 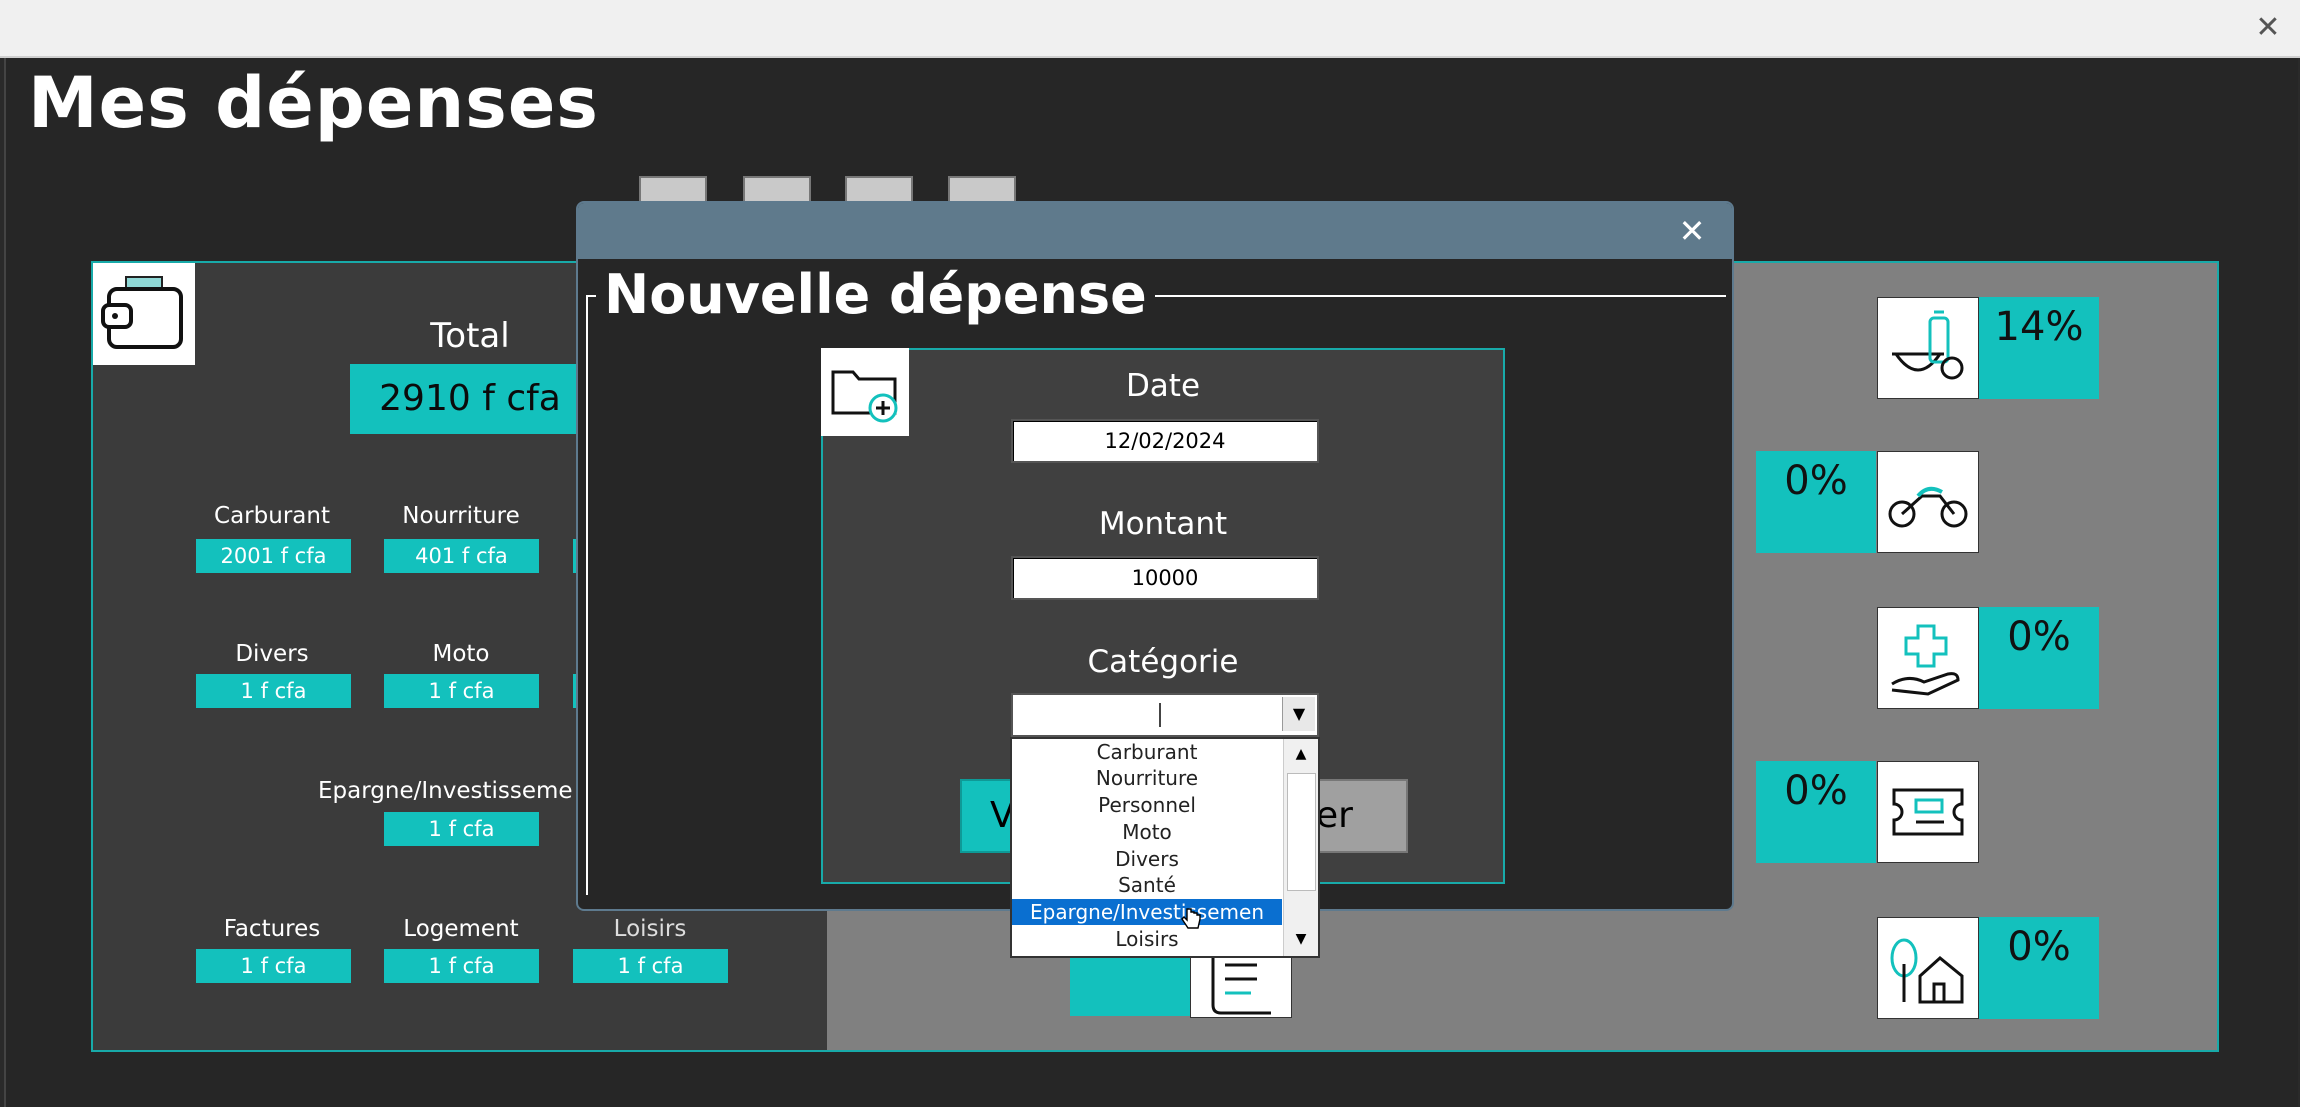 I want to click on ticket-percentage: 0%, so click(x=1816, y=812).